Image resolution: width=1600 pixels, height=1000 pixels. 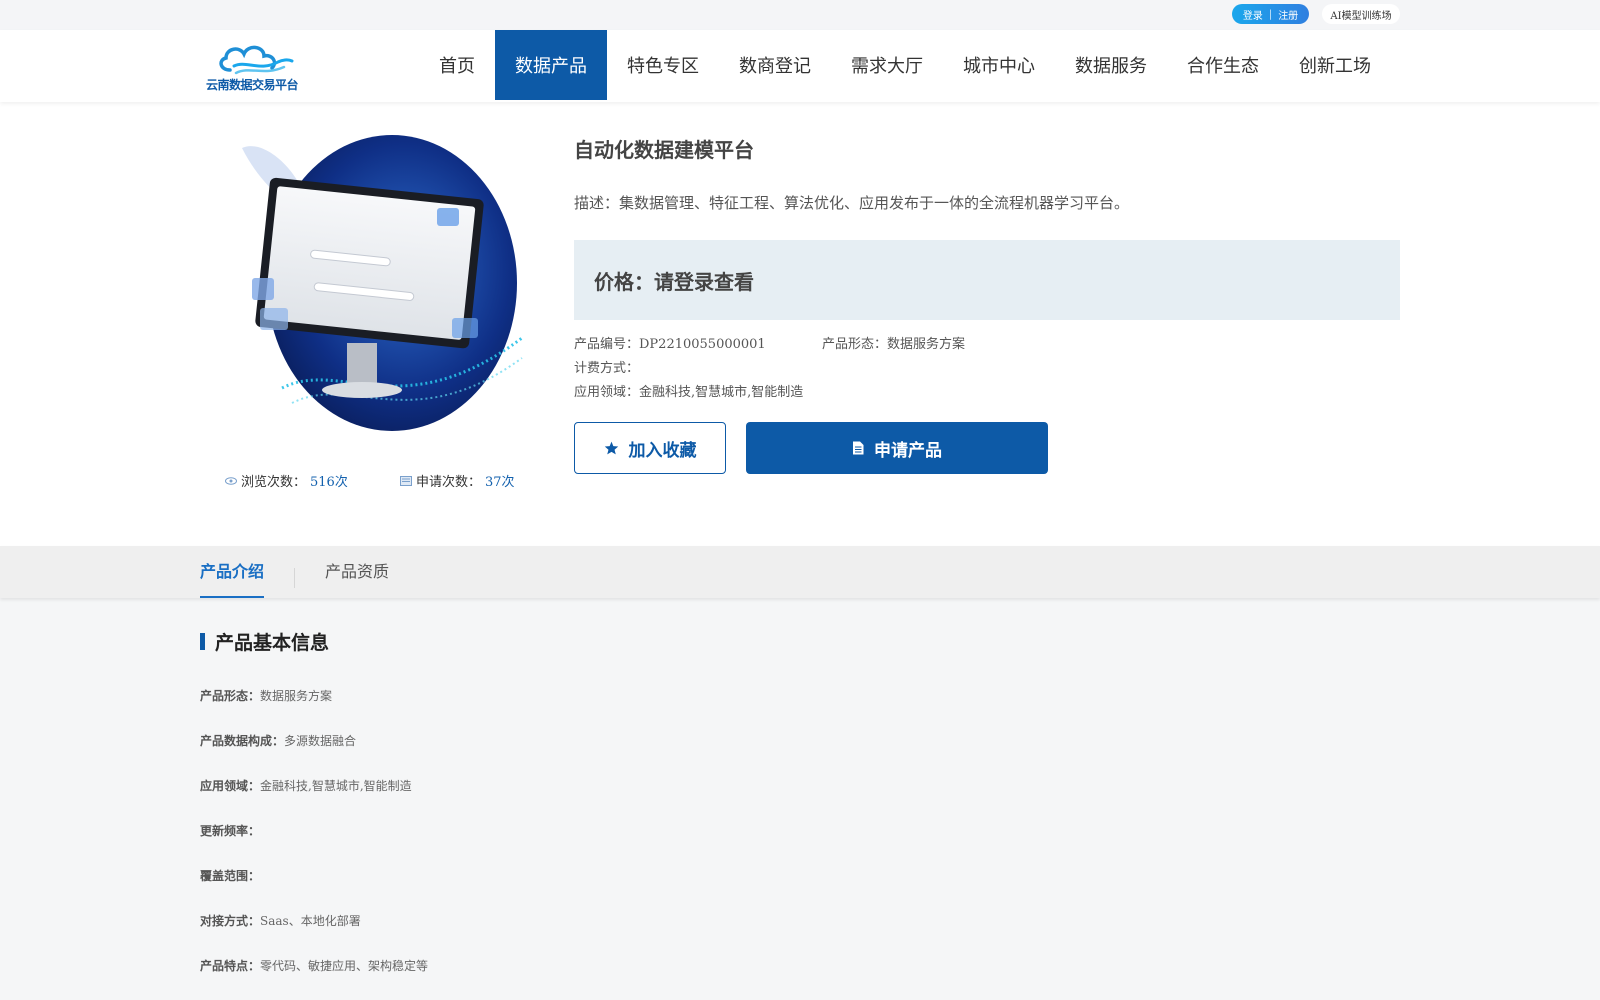 I want to click on add-to-favorites-button: 加入收藏, so click(x=650, y=448).